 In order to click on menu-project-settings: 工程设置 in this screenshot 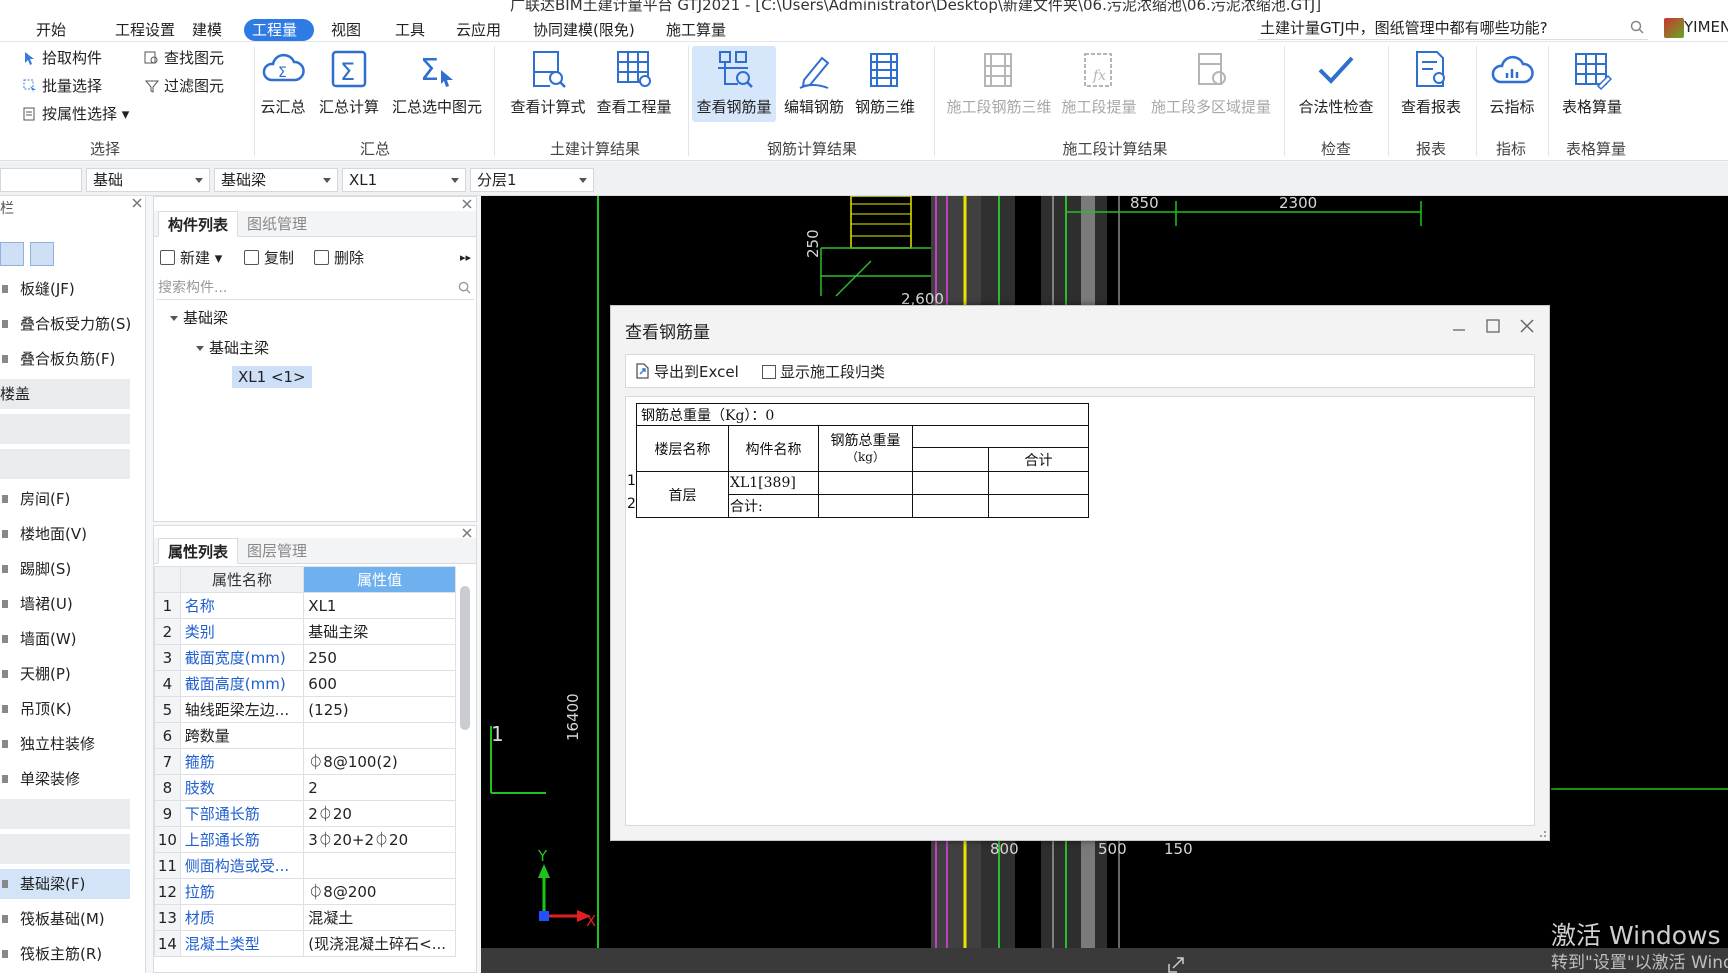, I will do `click(145, 30)`.